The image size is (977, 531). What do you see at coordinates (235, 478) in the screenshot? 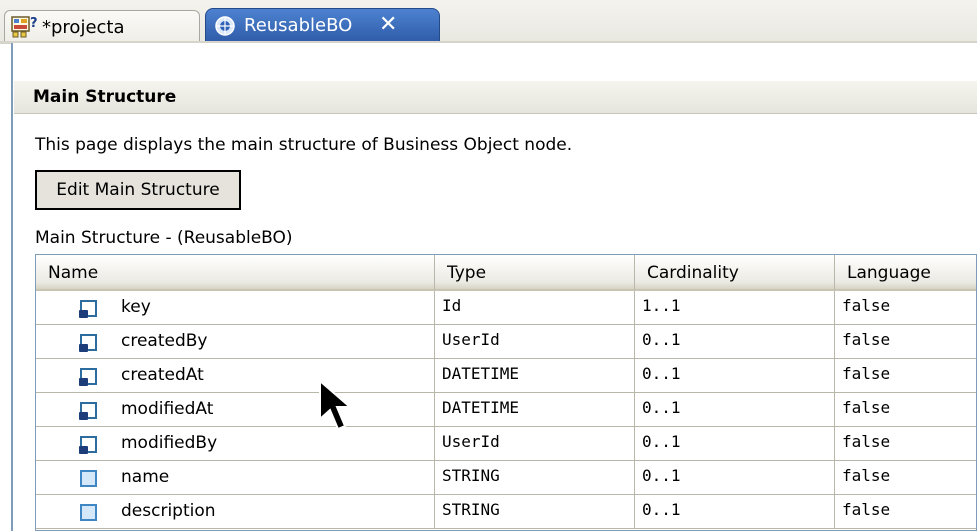
I see `name-cell: name` at bounding box center [235, 478].